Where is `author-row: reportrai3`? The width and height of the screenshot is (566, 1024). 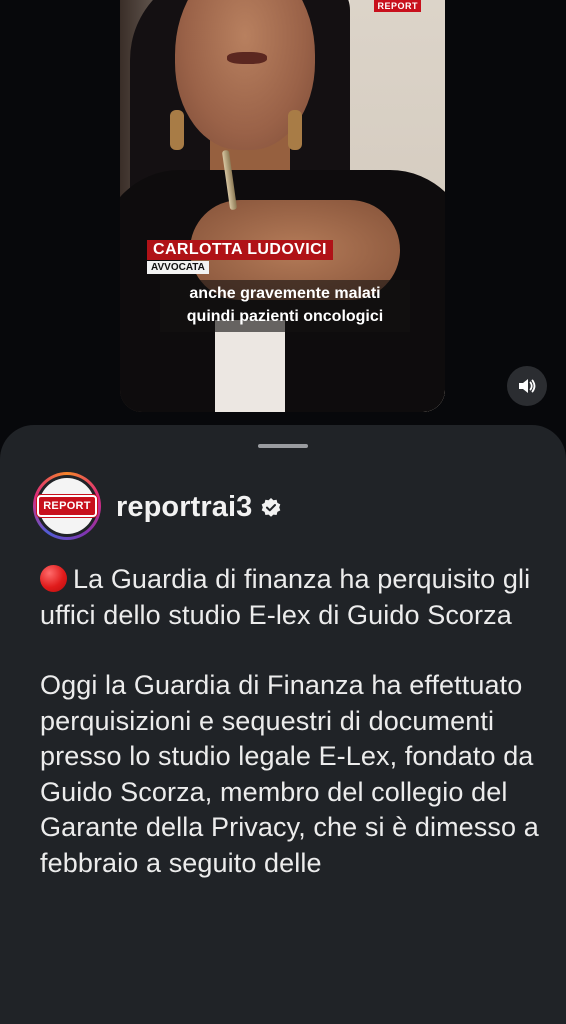 author-row: reportrai3 is located at coordinates (199, 507).